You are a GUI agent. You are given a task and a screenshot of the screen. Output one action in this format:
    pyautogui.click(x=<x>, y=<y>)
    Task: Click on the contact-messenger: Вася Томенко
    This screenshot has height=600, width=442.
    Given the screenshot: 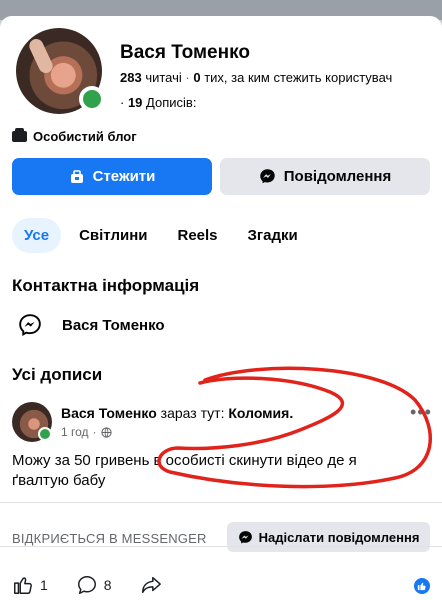 What is the action you would take?
    pyautogui.click(x=91, y=325)
    